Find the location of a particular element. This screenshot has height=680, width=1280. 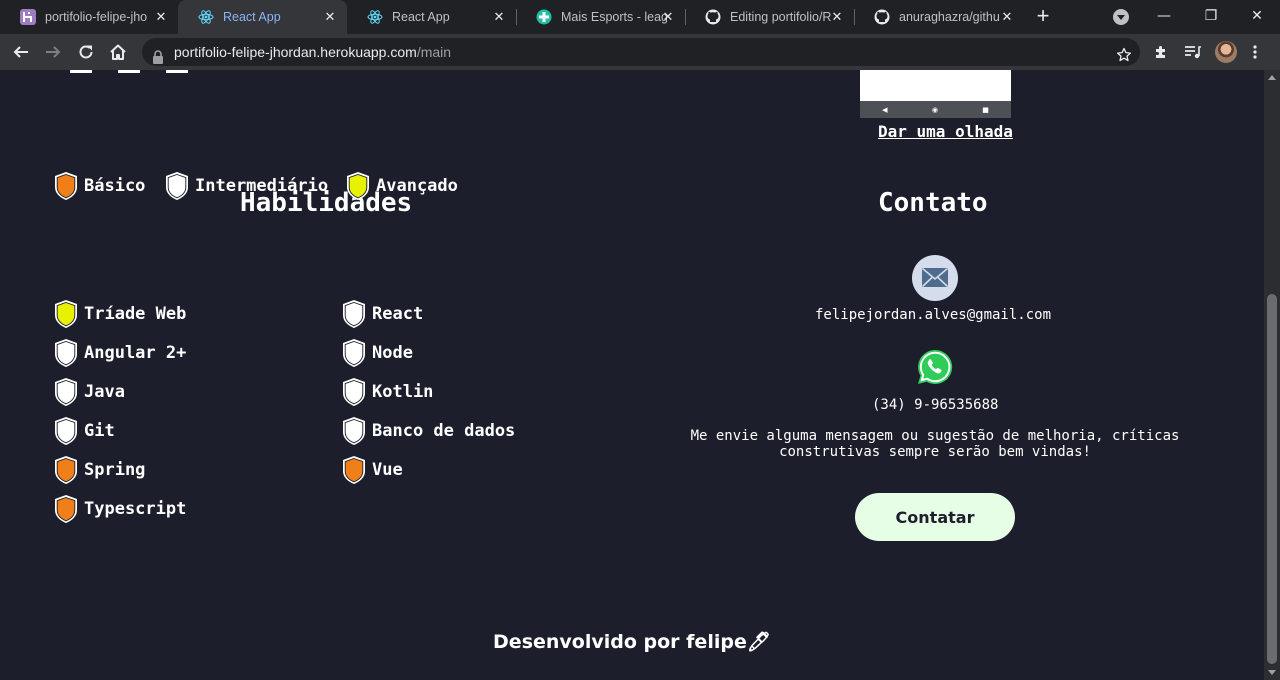

skill-label: Typescript is located at coordinates (135, 509).